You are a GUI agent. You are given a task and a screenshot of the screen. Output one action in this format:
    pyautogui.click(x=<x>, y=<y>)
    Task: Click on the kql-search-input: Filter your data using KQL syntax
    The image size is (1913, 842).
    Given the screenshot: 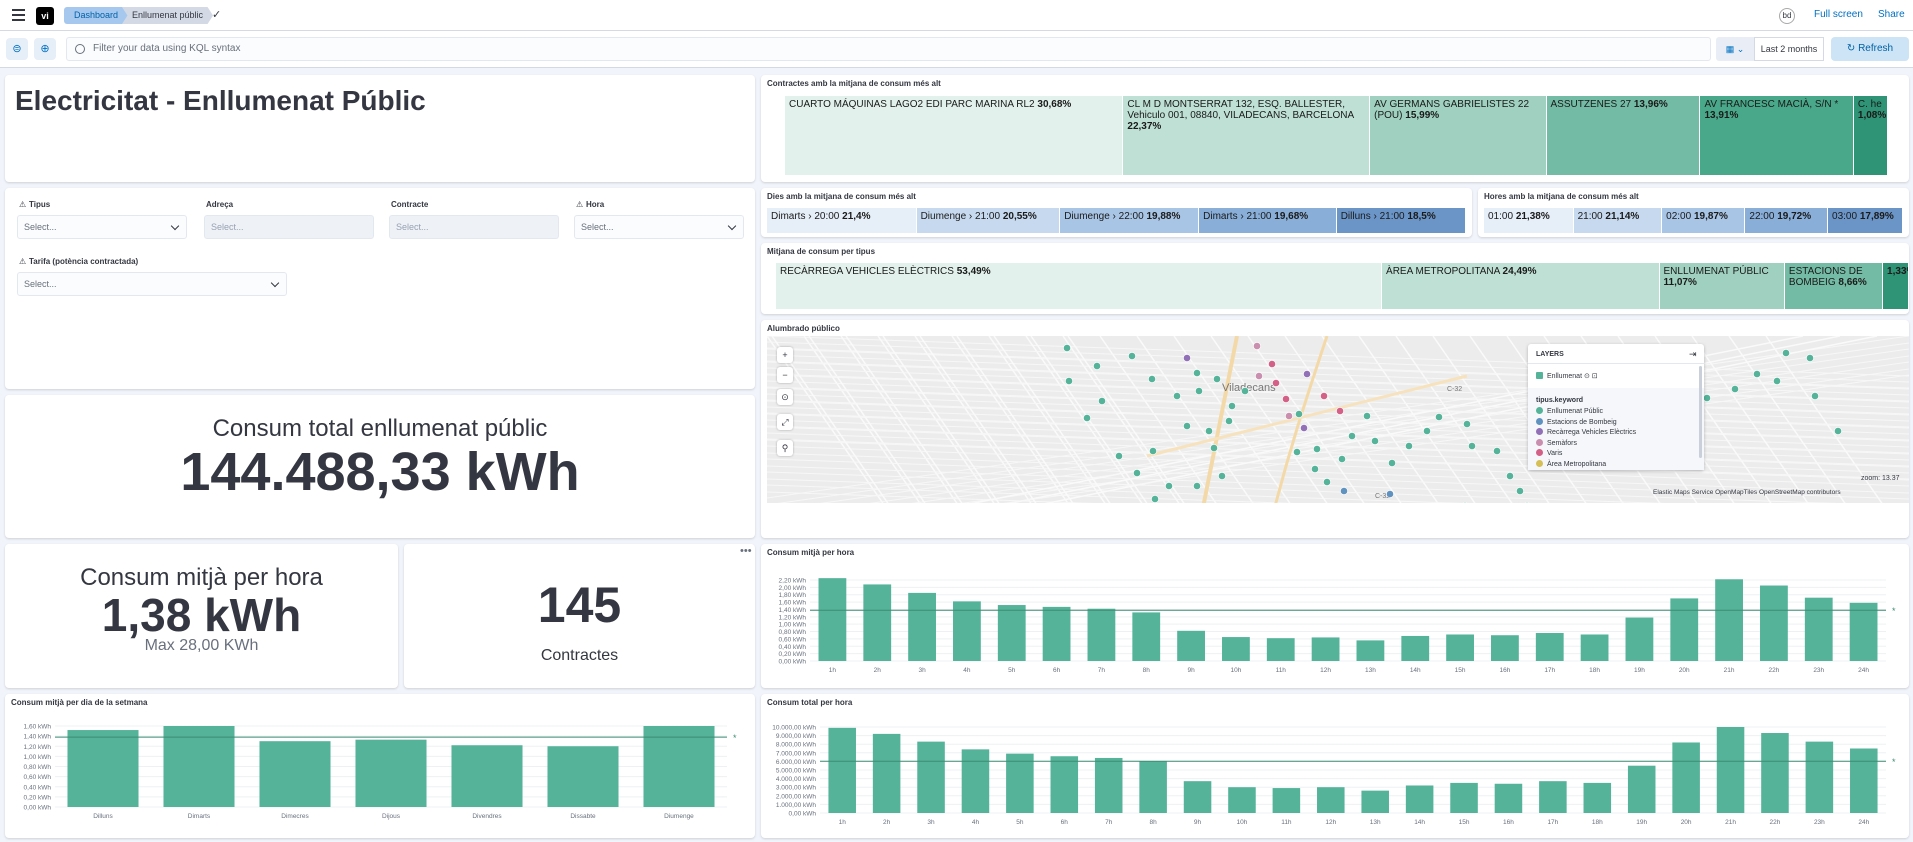 What is the action you would take?
    pyautogui.click(x=888, y=49)
    